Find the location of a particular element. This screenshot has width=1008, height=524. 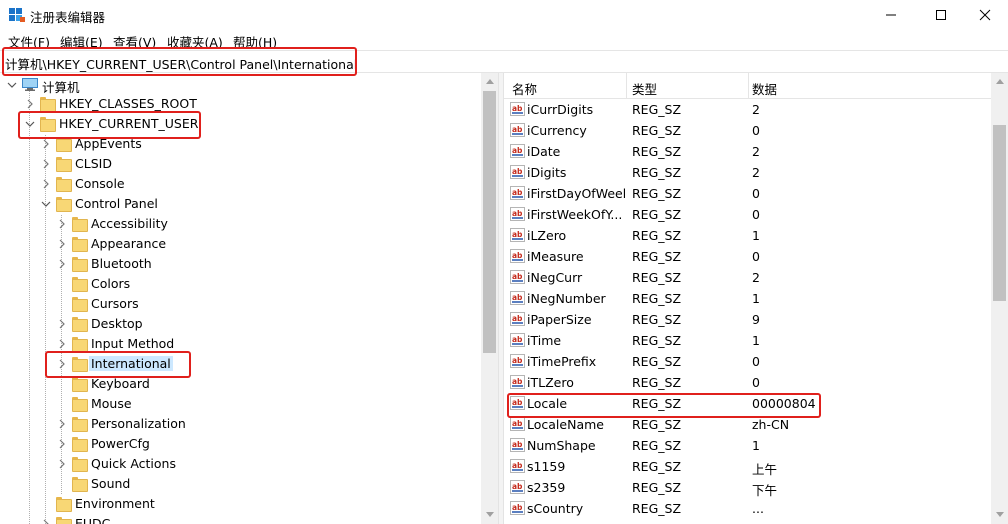

value-row: ab iCurrency REG_SZ 0 is located at coordinates (749, 130).